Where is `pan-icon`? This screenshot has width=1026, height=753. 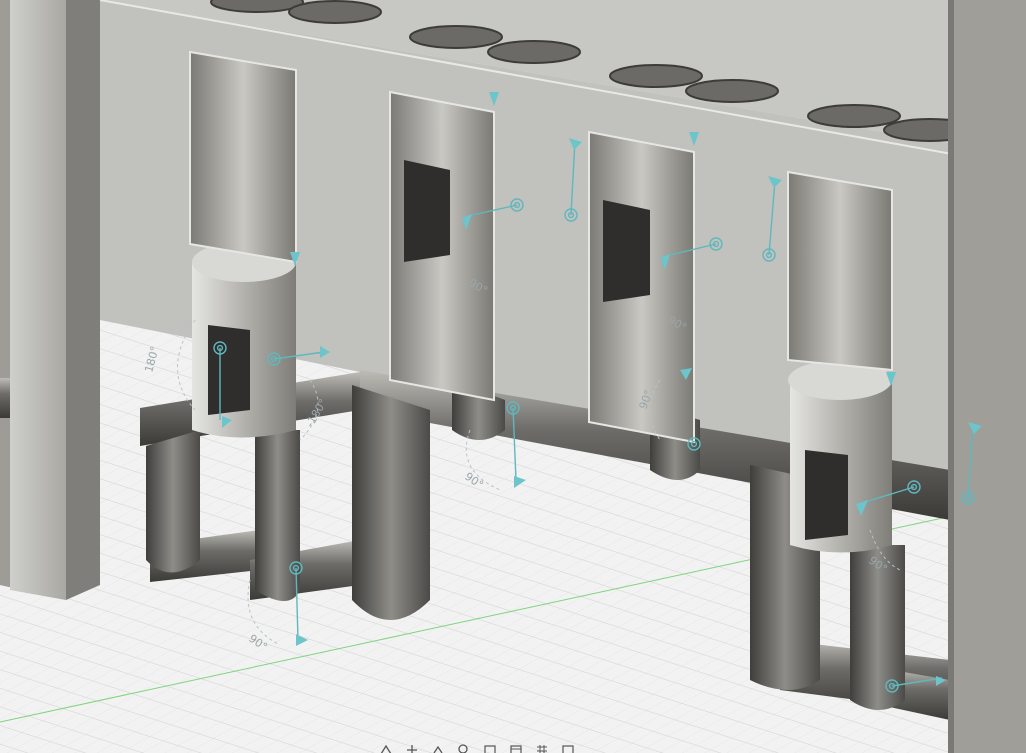 pan-icon is located at coordinates (412, 748).